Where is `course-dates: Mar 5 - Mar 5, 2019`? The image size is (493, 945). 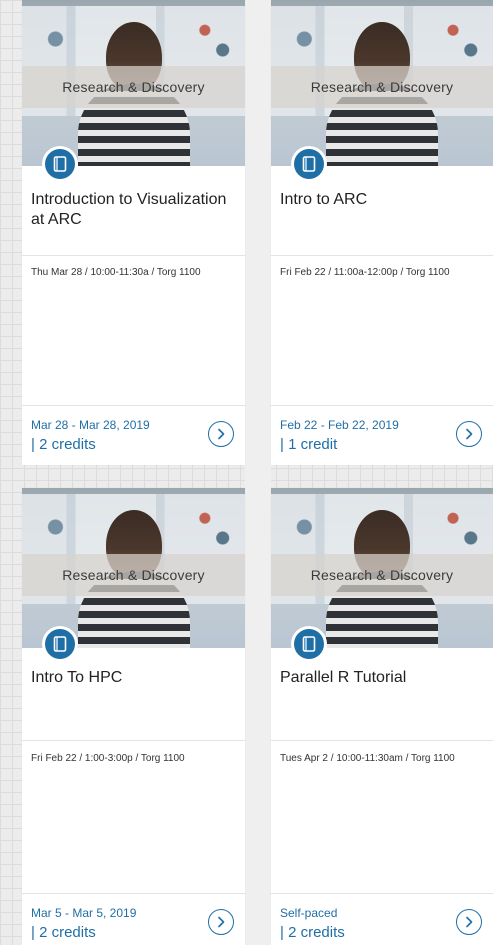 course-dates: Mar 5 - Mar 5, 2019 is located at coordinates (84, 913).